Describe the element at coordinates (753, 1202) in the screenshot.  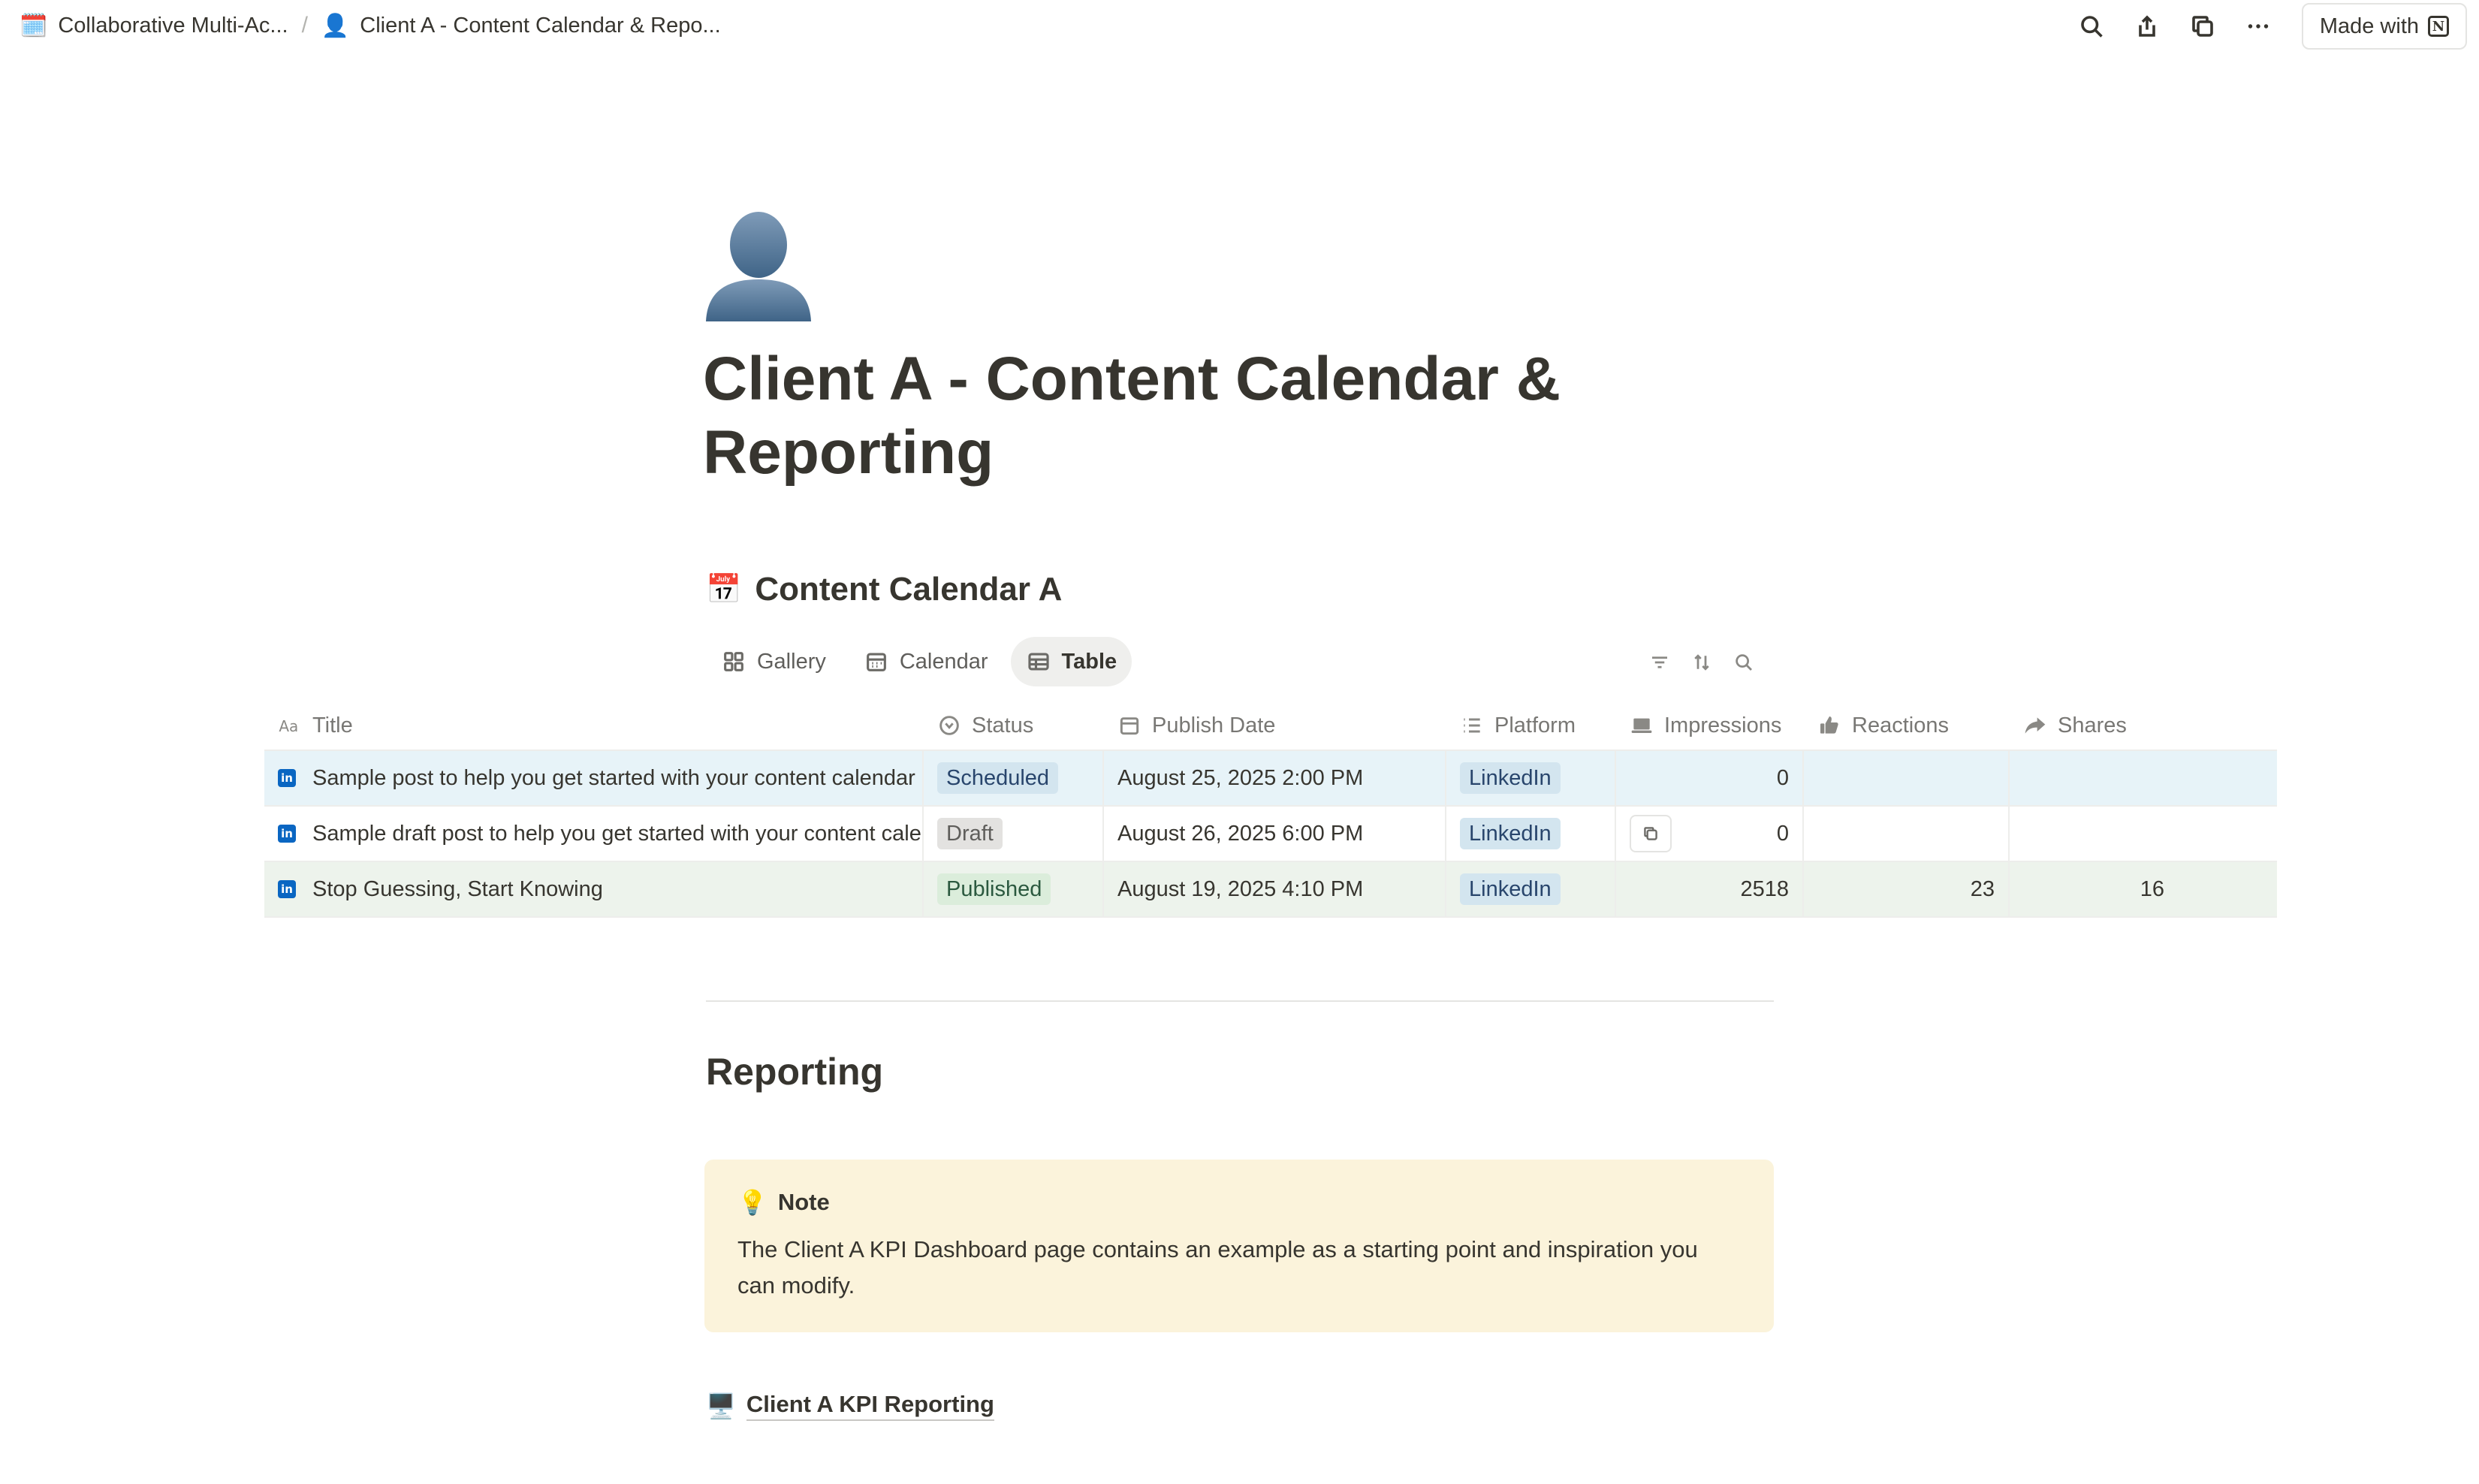
I see `lightbulb-icon: 💡` at that location.